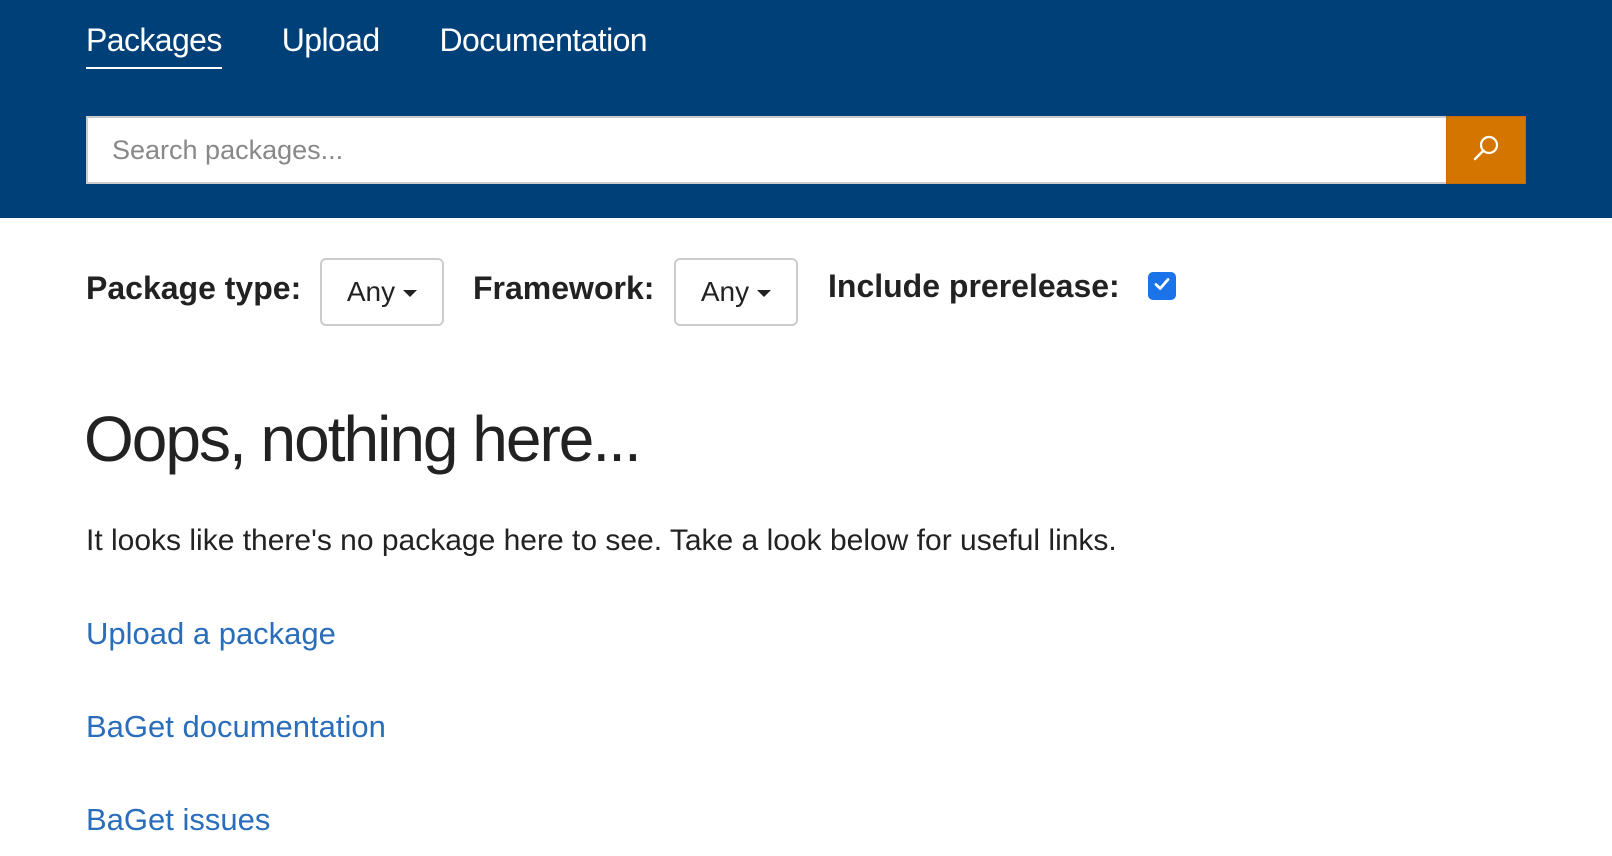  Describe the element at coordinates (544, 44) in the screenshot. I see `nav-documentation-link: Documentation` at that location.